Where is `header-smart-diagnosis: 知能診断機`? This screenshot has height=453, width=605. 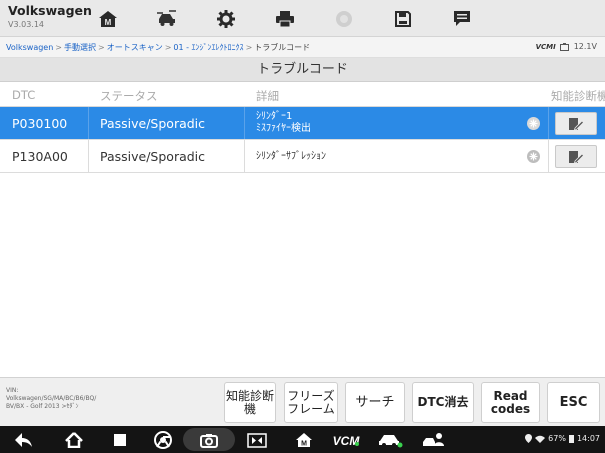
header-smart-diagnosis: 知能診断機 is located at coordinates (578, 96).